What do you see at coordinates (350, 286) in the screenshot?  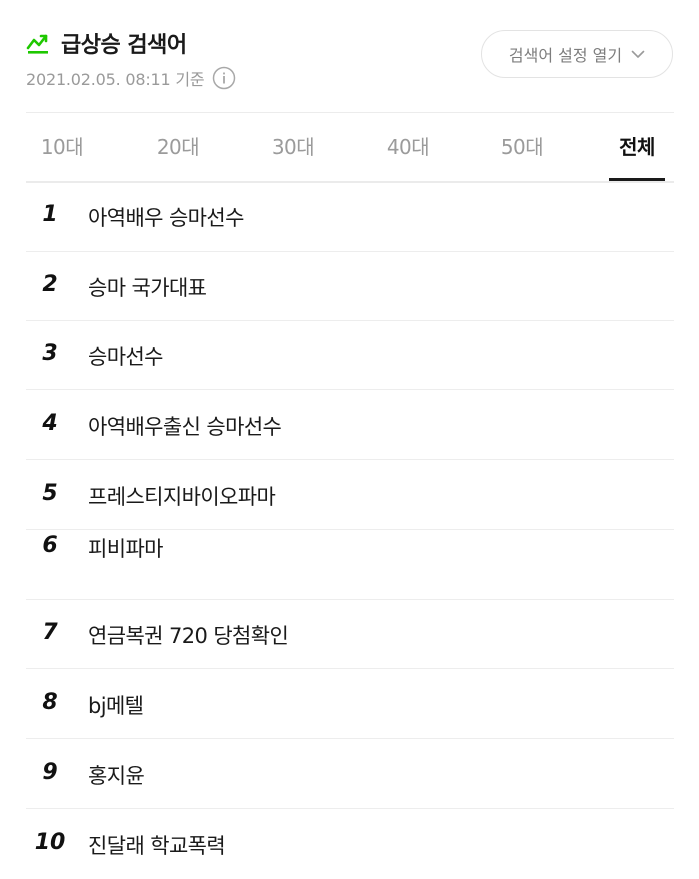 I see `keyword-row: 2 승마 국가대표` at bounding box center [350, 286].